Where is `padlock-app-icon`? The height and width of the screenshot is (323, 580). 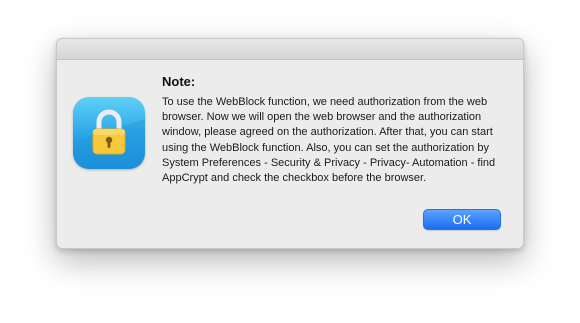 padlock-app-icon is located at coordinates (109, 133).